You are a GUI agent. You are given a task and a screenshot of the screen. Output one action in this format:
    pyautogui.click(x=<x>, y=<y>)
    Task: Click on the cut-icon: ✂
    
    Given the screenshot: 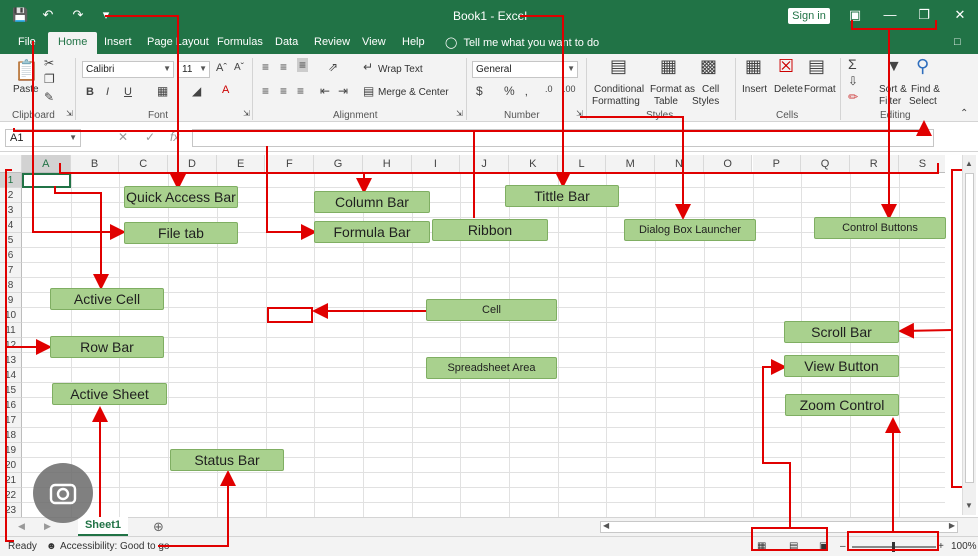 What is the action you would take?
    pyautogui.click(x=49, y=63)
    